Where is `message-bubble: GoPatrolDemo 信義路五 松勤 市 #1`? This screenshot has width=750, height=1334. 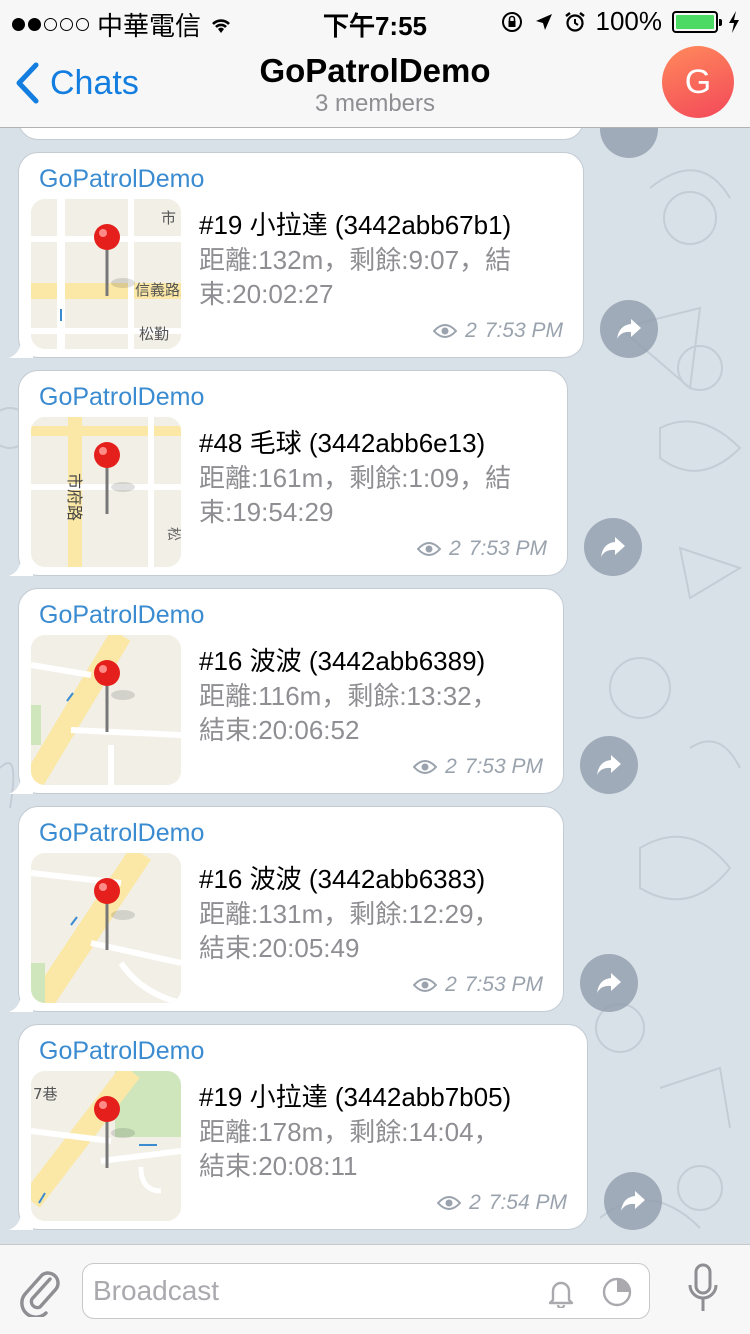
message-bubble: GoPatrolDemo 信義路五 松勤 市 #1 is located at coordinates (296, 255).